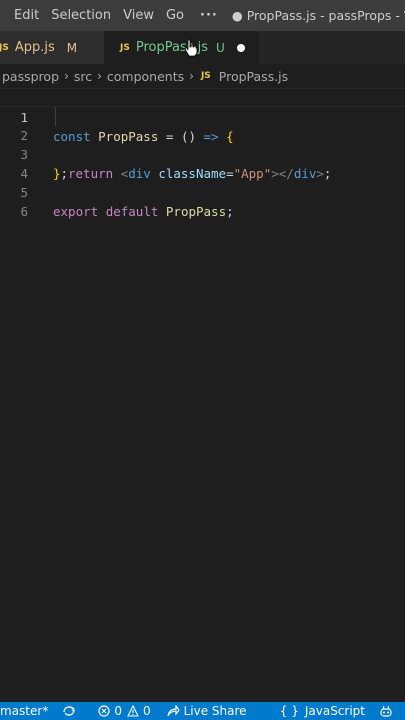 This screenshot has width=405, height=720. Describe the element at coordinates (191, 48) in the screenshot. I see `hand-cursor-icon` at that location.